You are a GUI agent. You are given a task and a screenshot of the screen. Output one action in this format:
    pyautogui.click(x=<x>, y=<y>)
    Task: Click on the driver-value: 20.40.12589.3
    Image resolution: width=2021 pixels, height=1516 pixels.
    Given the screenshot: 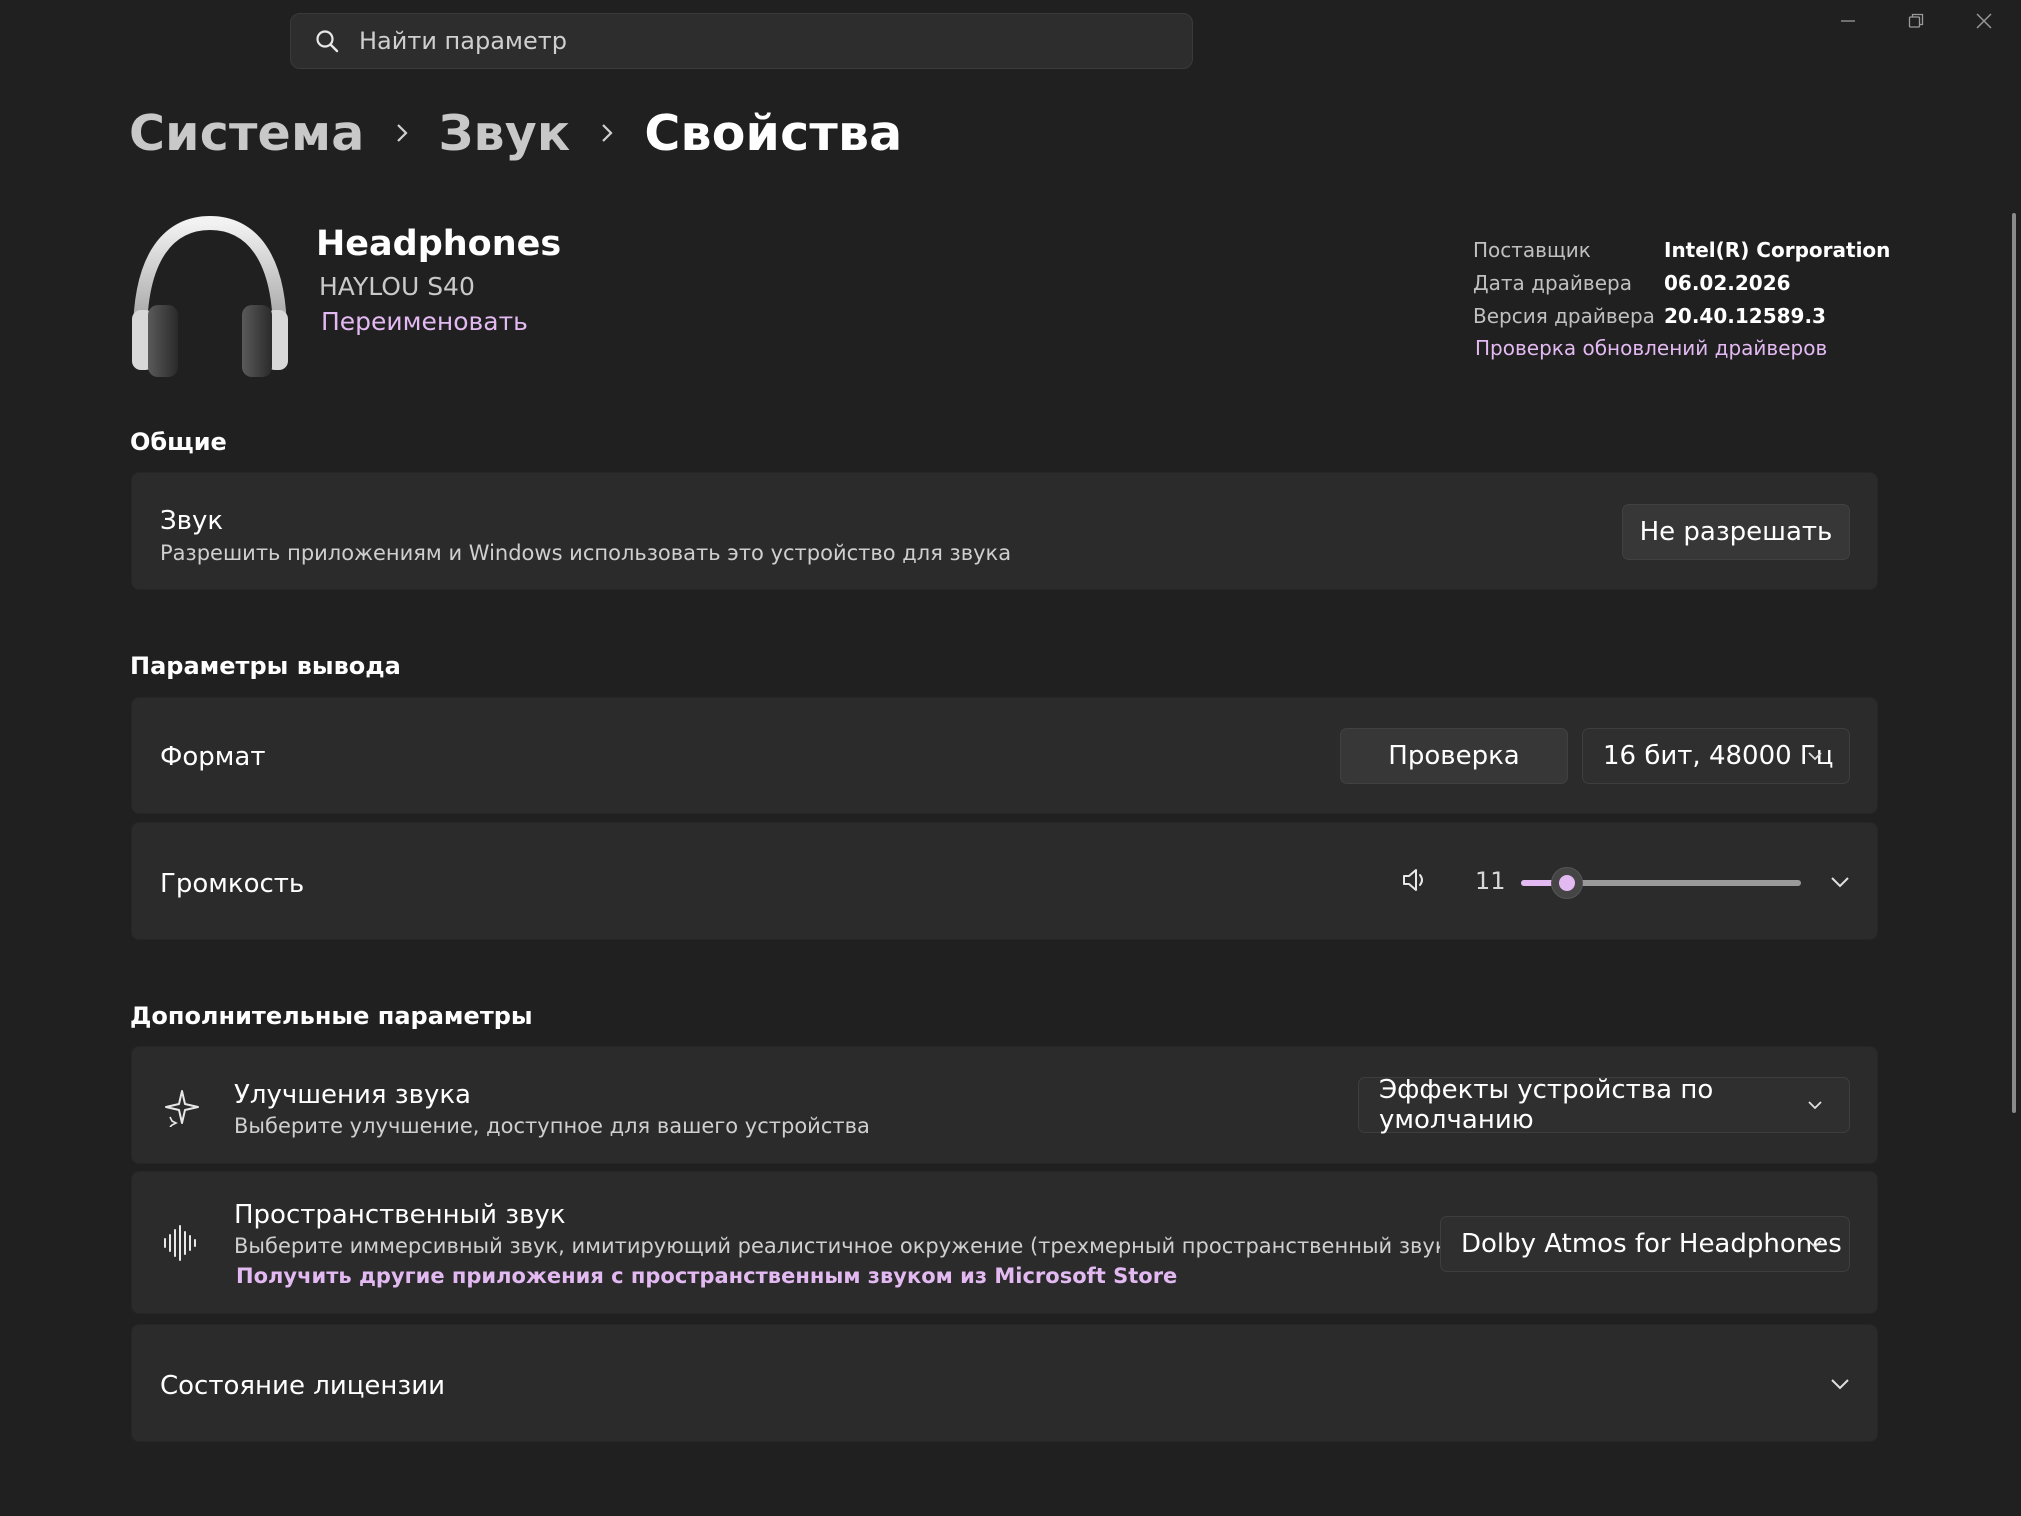 What is the action you would take?
    pyautogui.click(x=1745, y=315)
    